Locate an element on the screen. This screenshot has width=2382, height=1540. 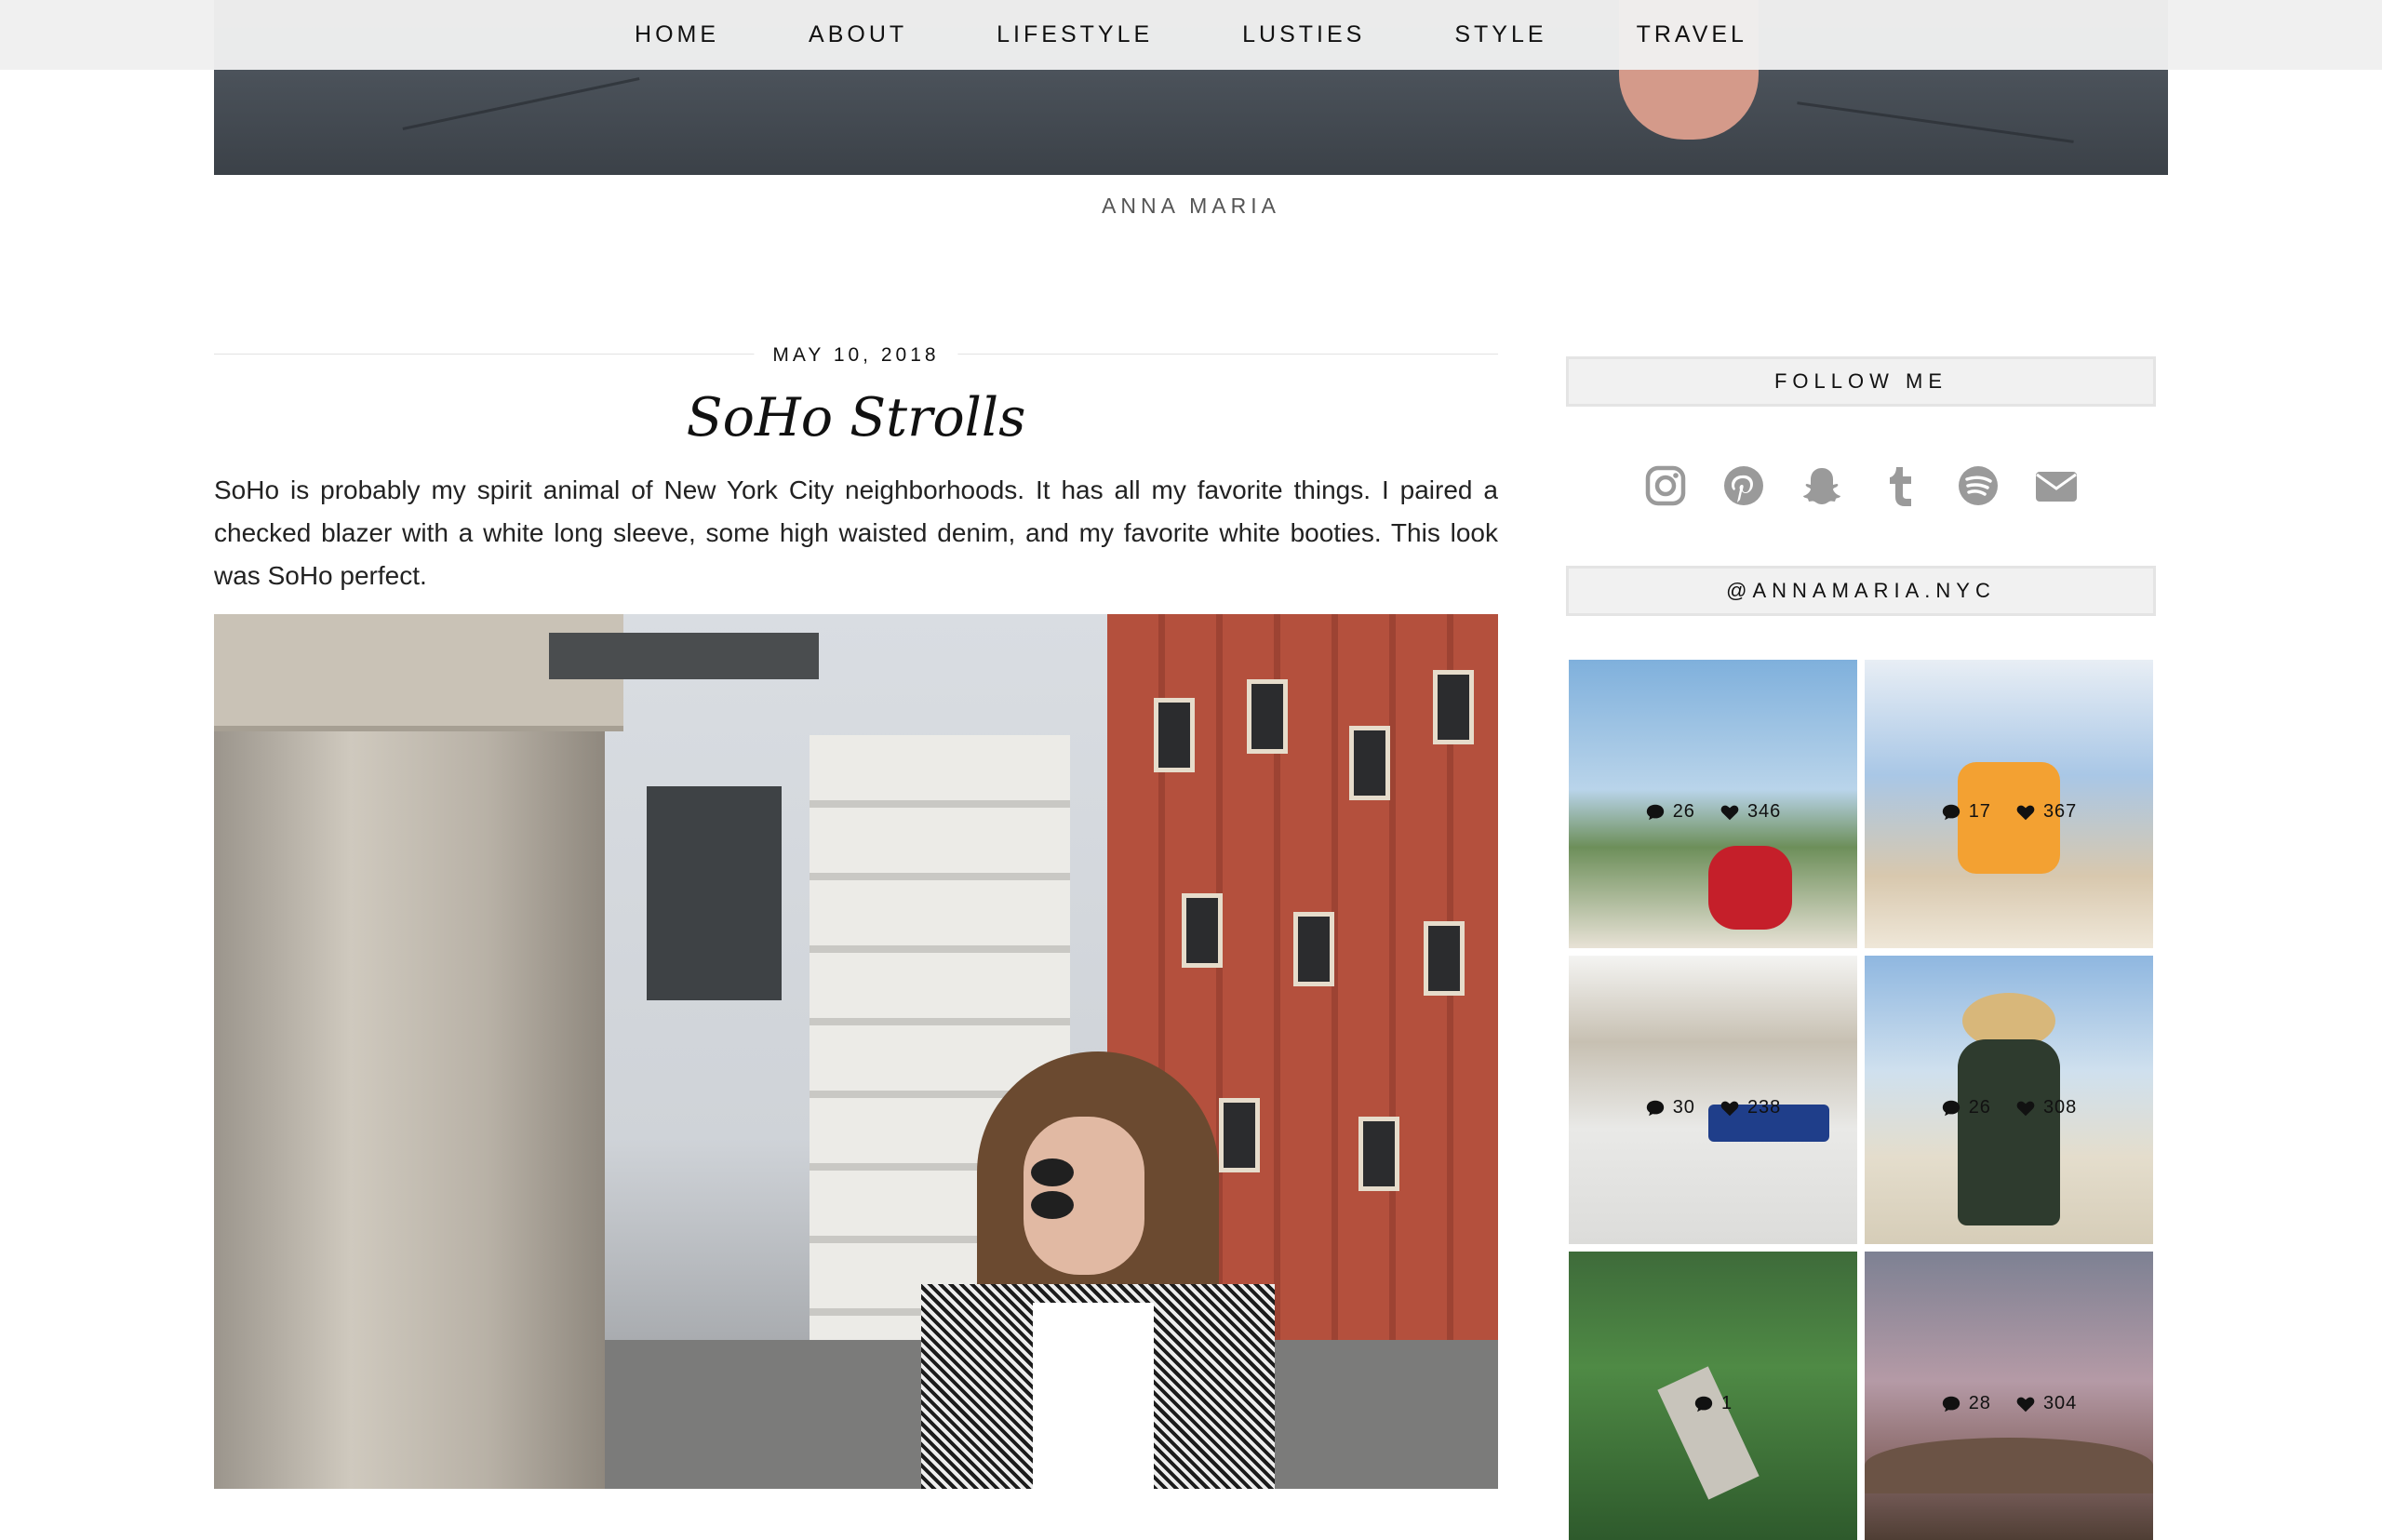
instagram-post-stats: 1 is located at coordinates (1713, 1403).